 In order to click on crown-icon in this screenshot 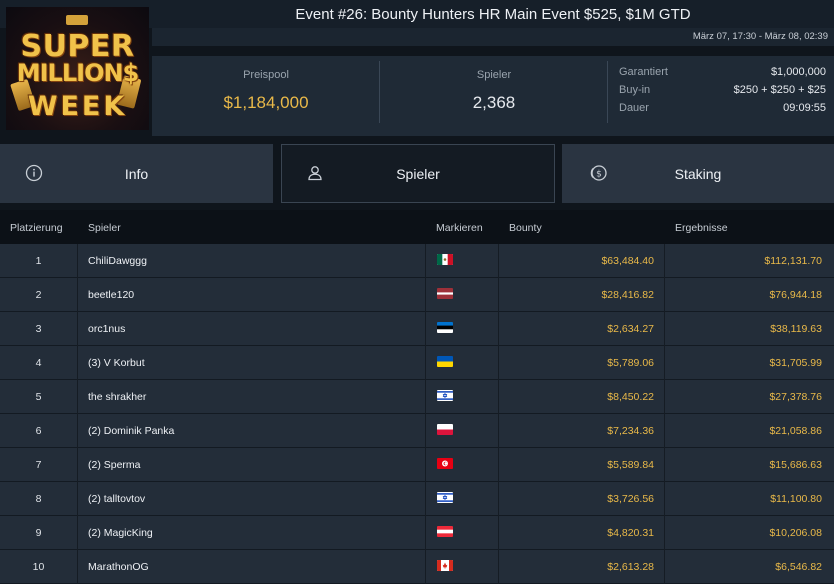, I will do `click(77, 20)`.